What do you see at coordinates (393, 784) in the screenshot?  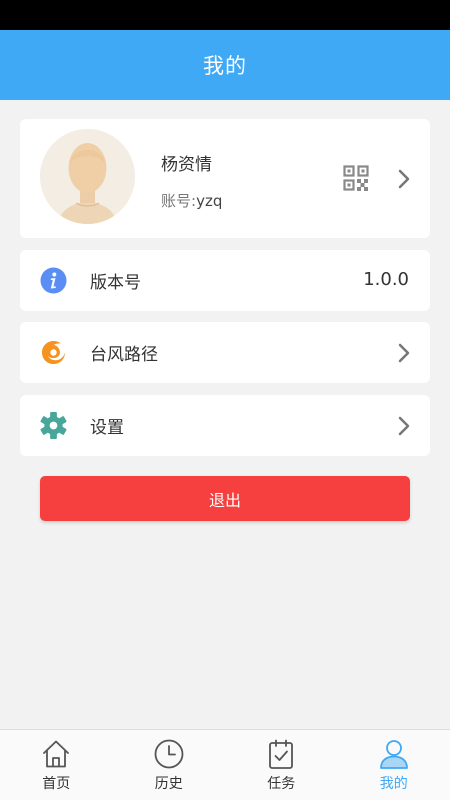 I see `tab-mine-label: 我的` at bounding box center [393, 784].